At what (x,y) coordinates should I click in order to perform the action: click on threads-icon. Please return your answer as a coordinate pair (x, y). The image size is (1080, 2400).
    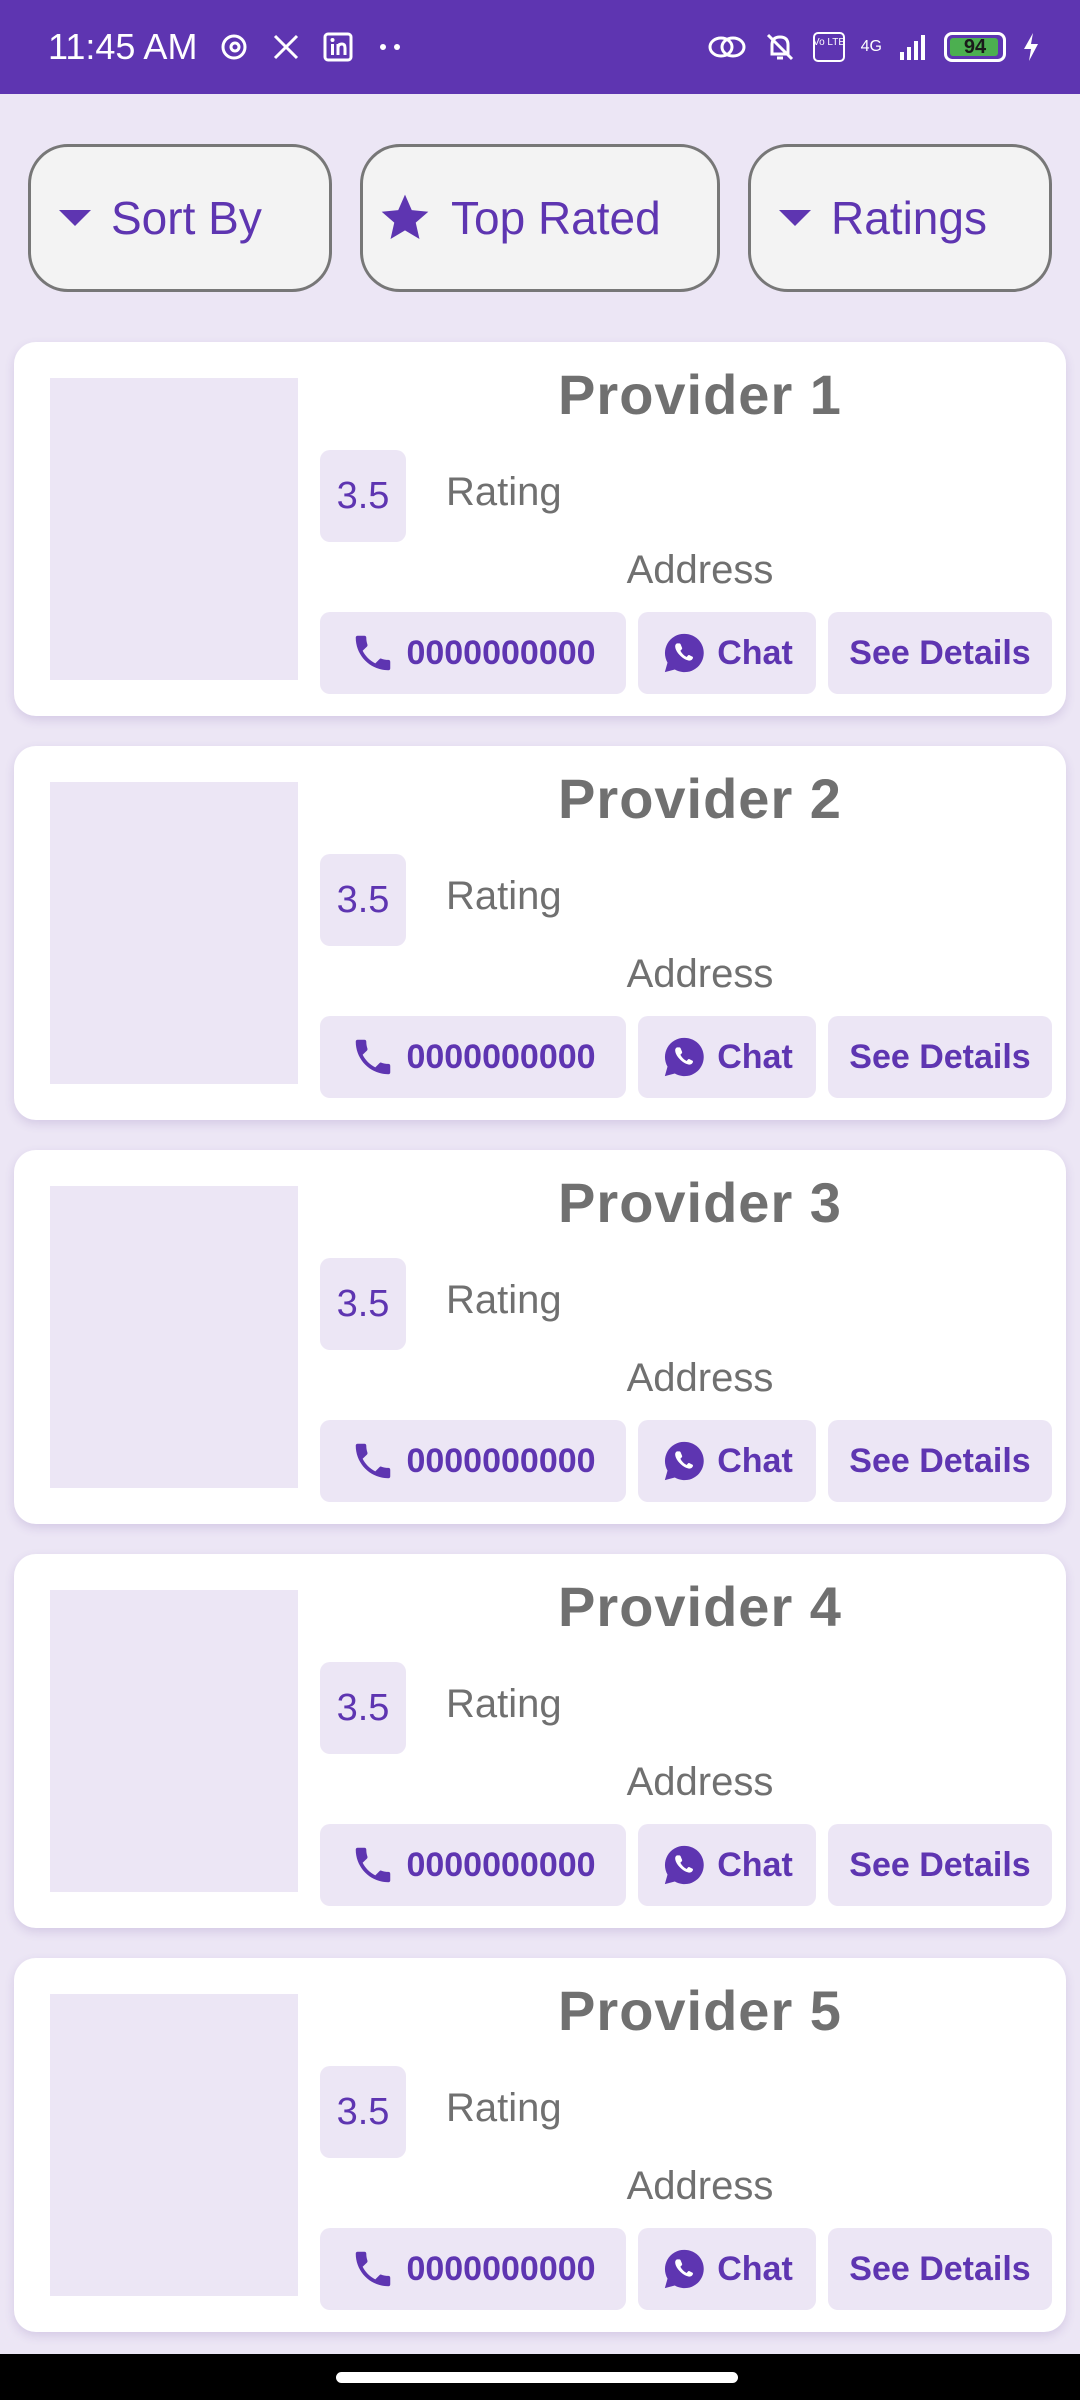
    Looking at the image, I should click on (234, 47).